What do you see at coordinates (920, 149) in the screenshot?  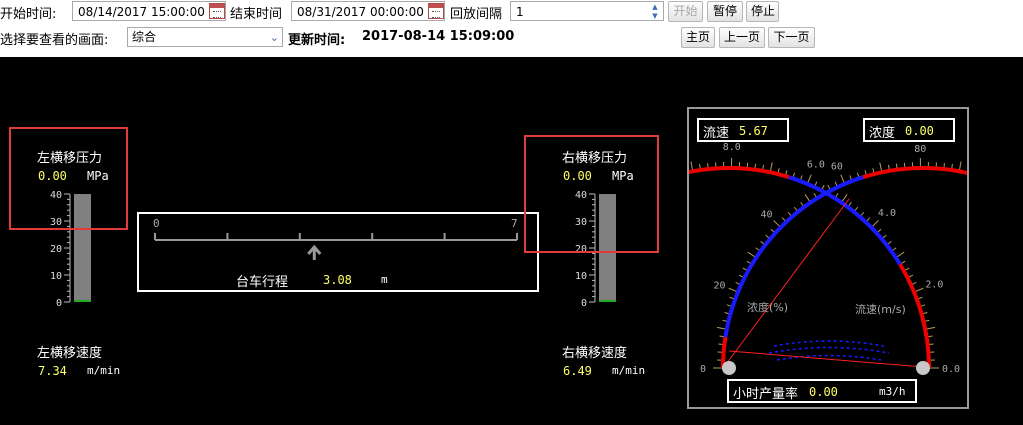 I see `density-tick-label: 80` at bounding box center [920, 149].